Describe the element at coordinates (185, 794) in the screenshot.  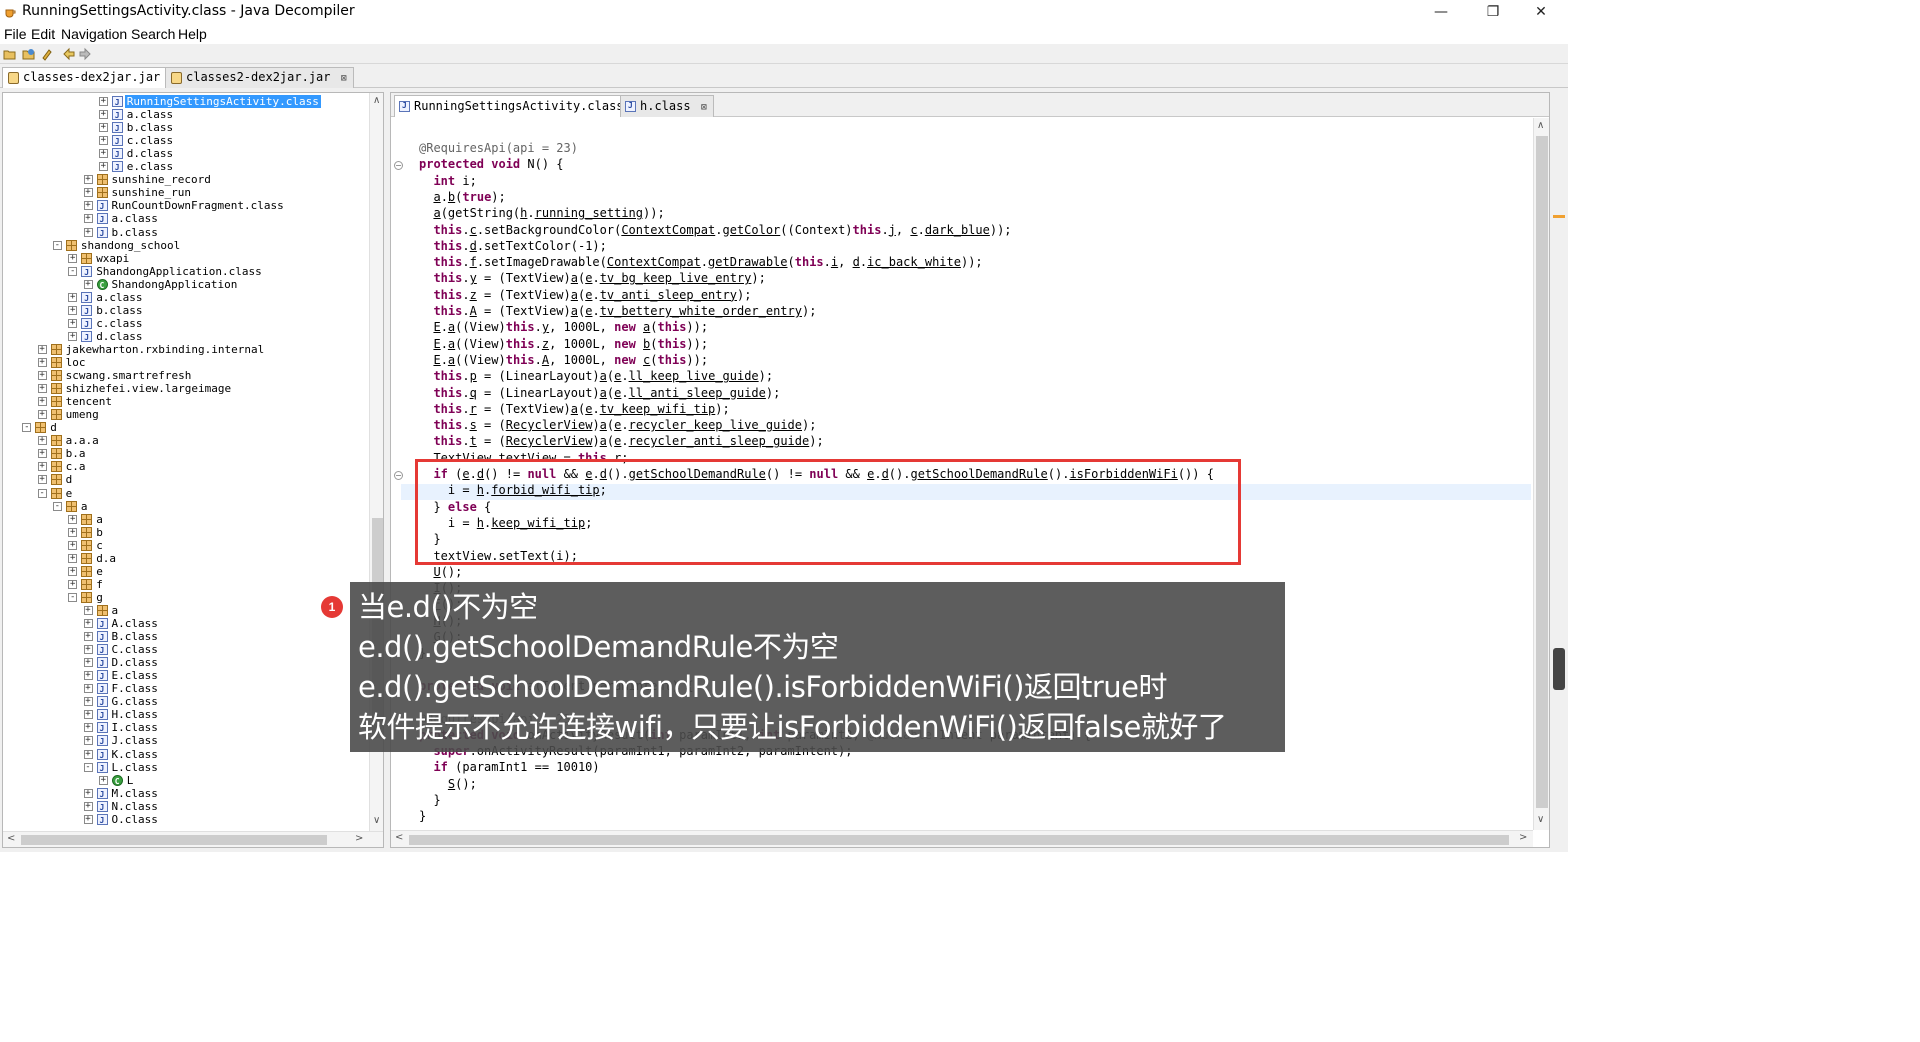
I see `tree-item: + M.class` at that location.